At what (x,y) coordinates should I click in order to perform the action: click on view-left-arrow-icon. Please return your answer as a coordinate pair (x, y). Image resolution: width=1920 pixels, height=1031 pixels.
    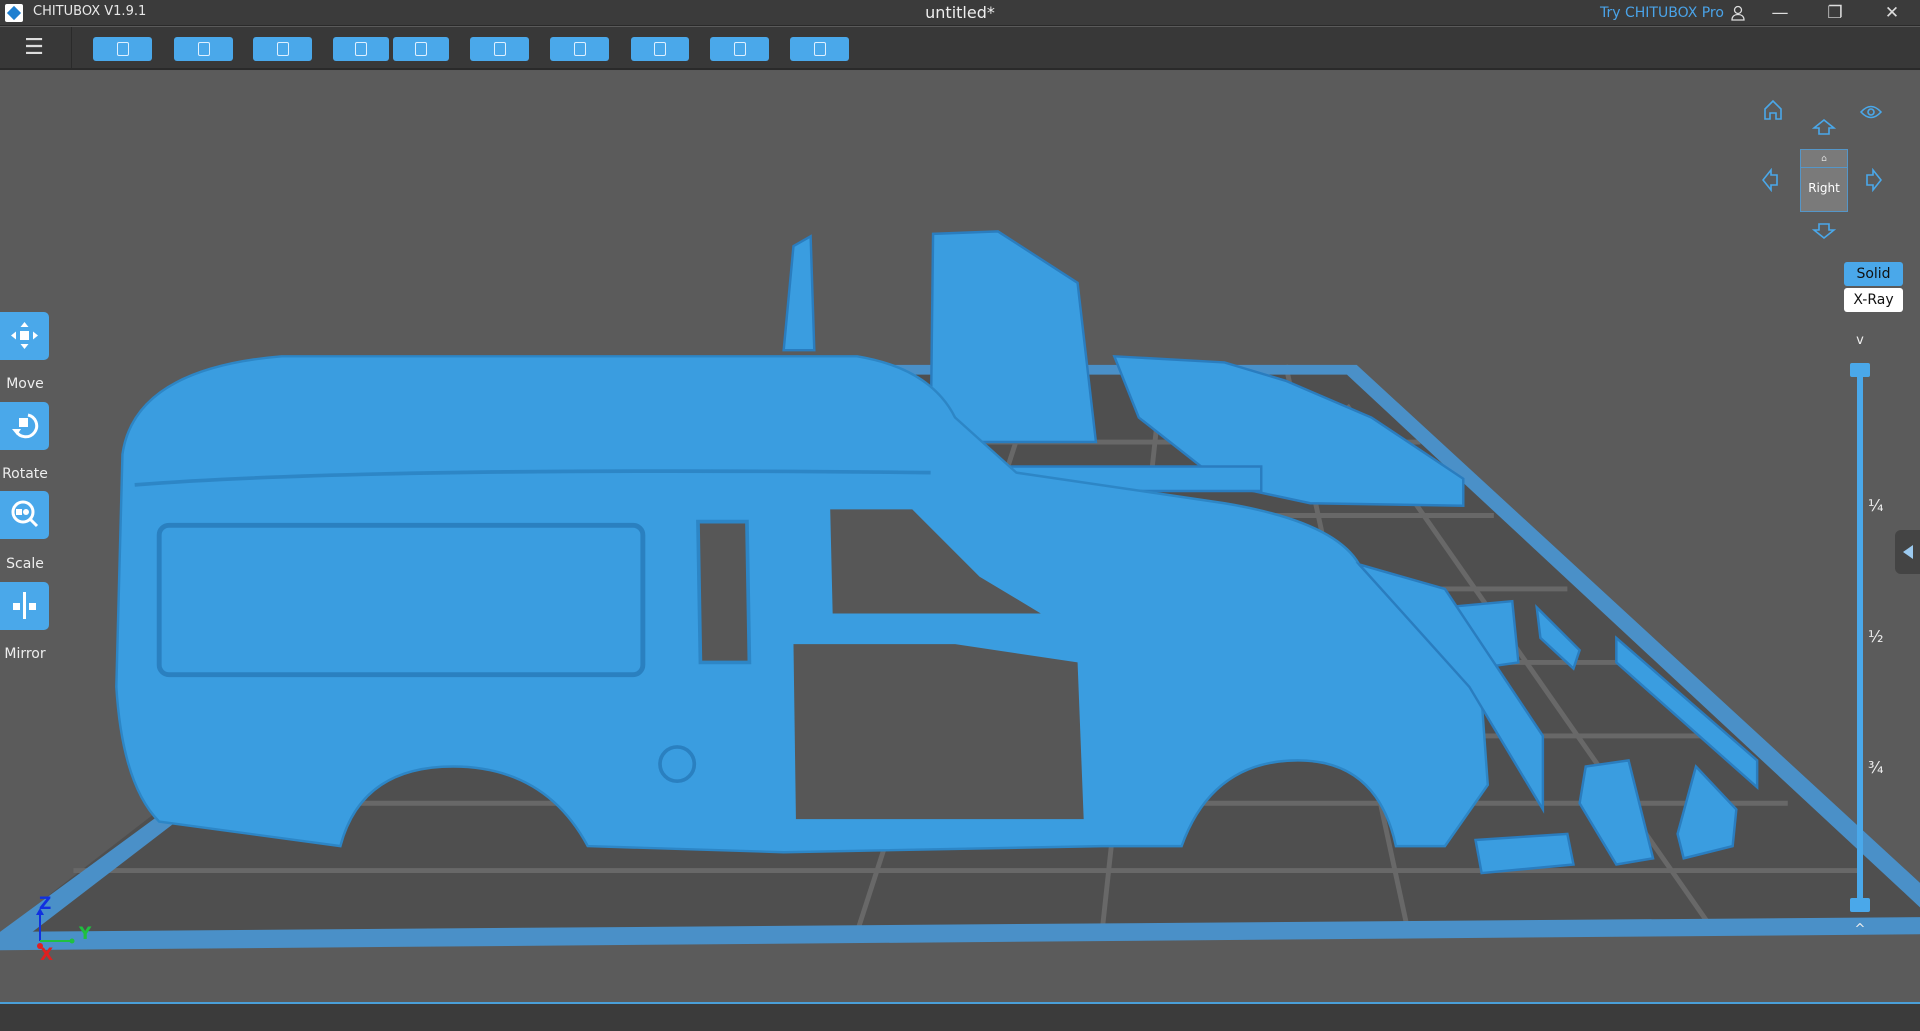
    Looking at the image, I should click on (1770, 180).